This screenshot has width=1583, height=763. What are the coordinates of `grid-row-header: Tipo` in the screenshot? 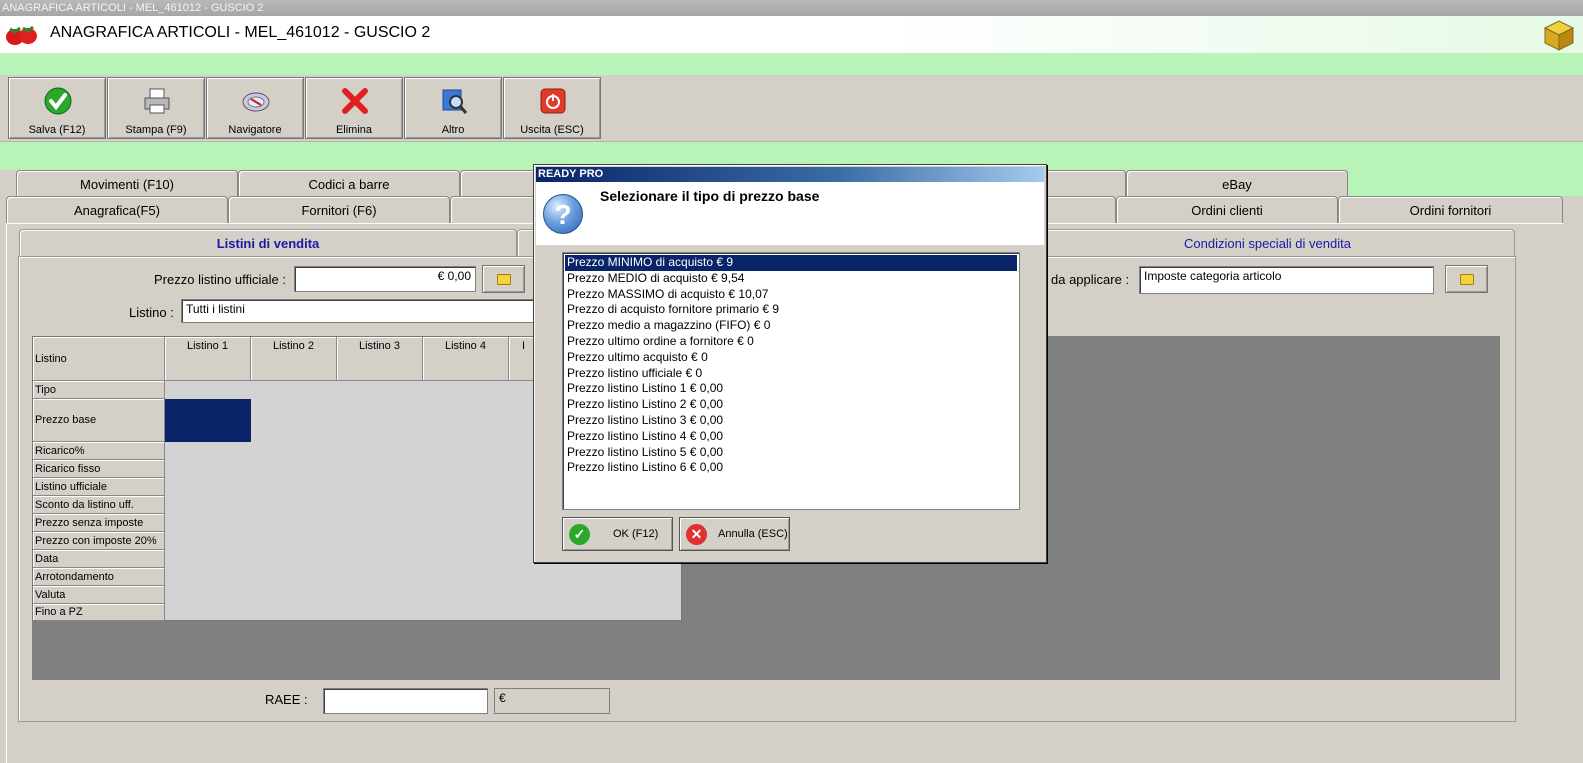 It's located at (99, 390).